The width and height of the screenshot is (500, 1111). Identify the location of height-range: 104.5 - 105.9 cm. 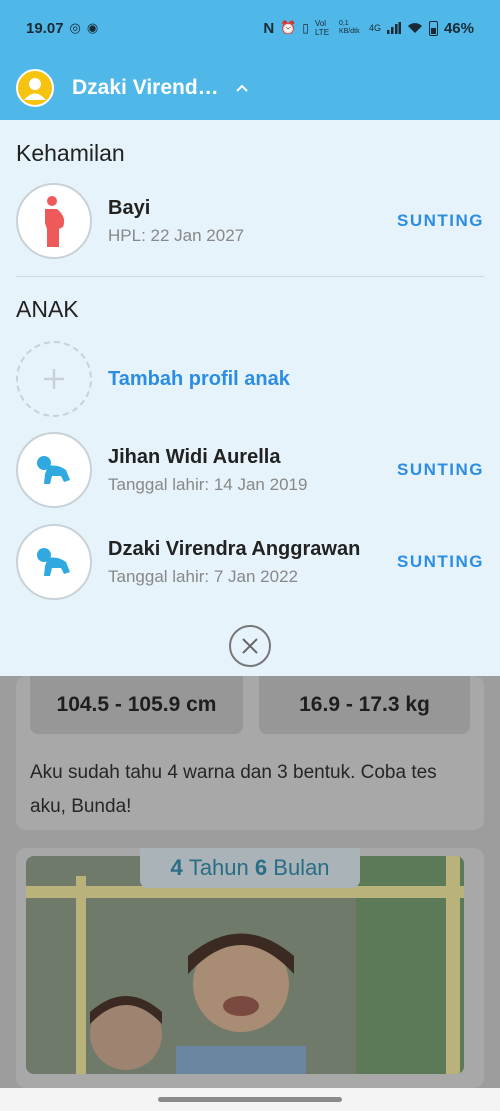
(136, 705).